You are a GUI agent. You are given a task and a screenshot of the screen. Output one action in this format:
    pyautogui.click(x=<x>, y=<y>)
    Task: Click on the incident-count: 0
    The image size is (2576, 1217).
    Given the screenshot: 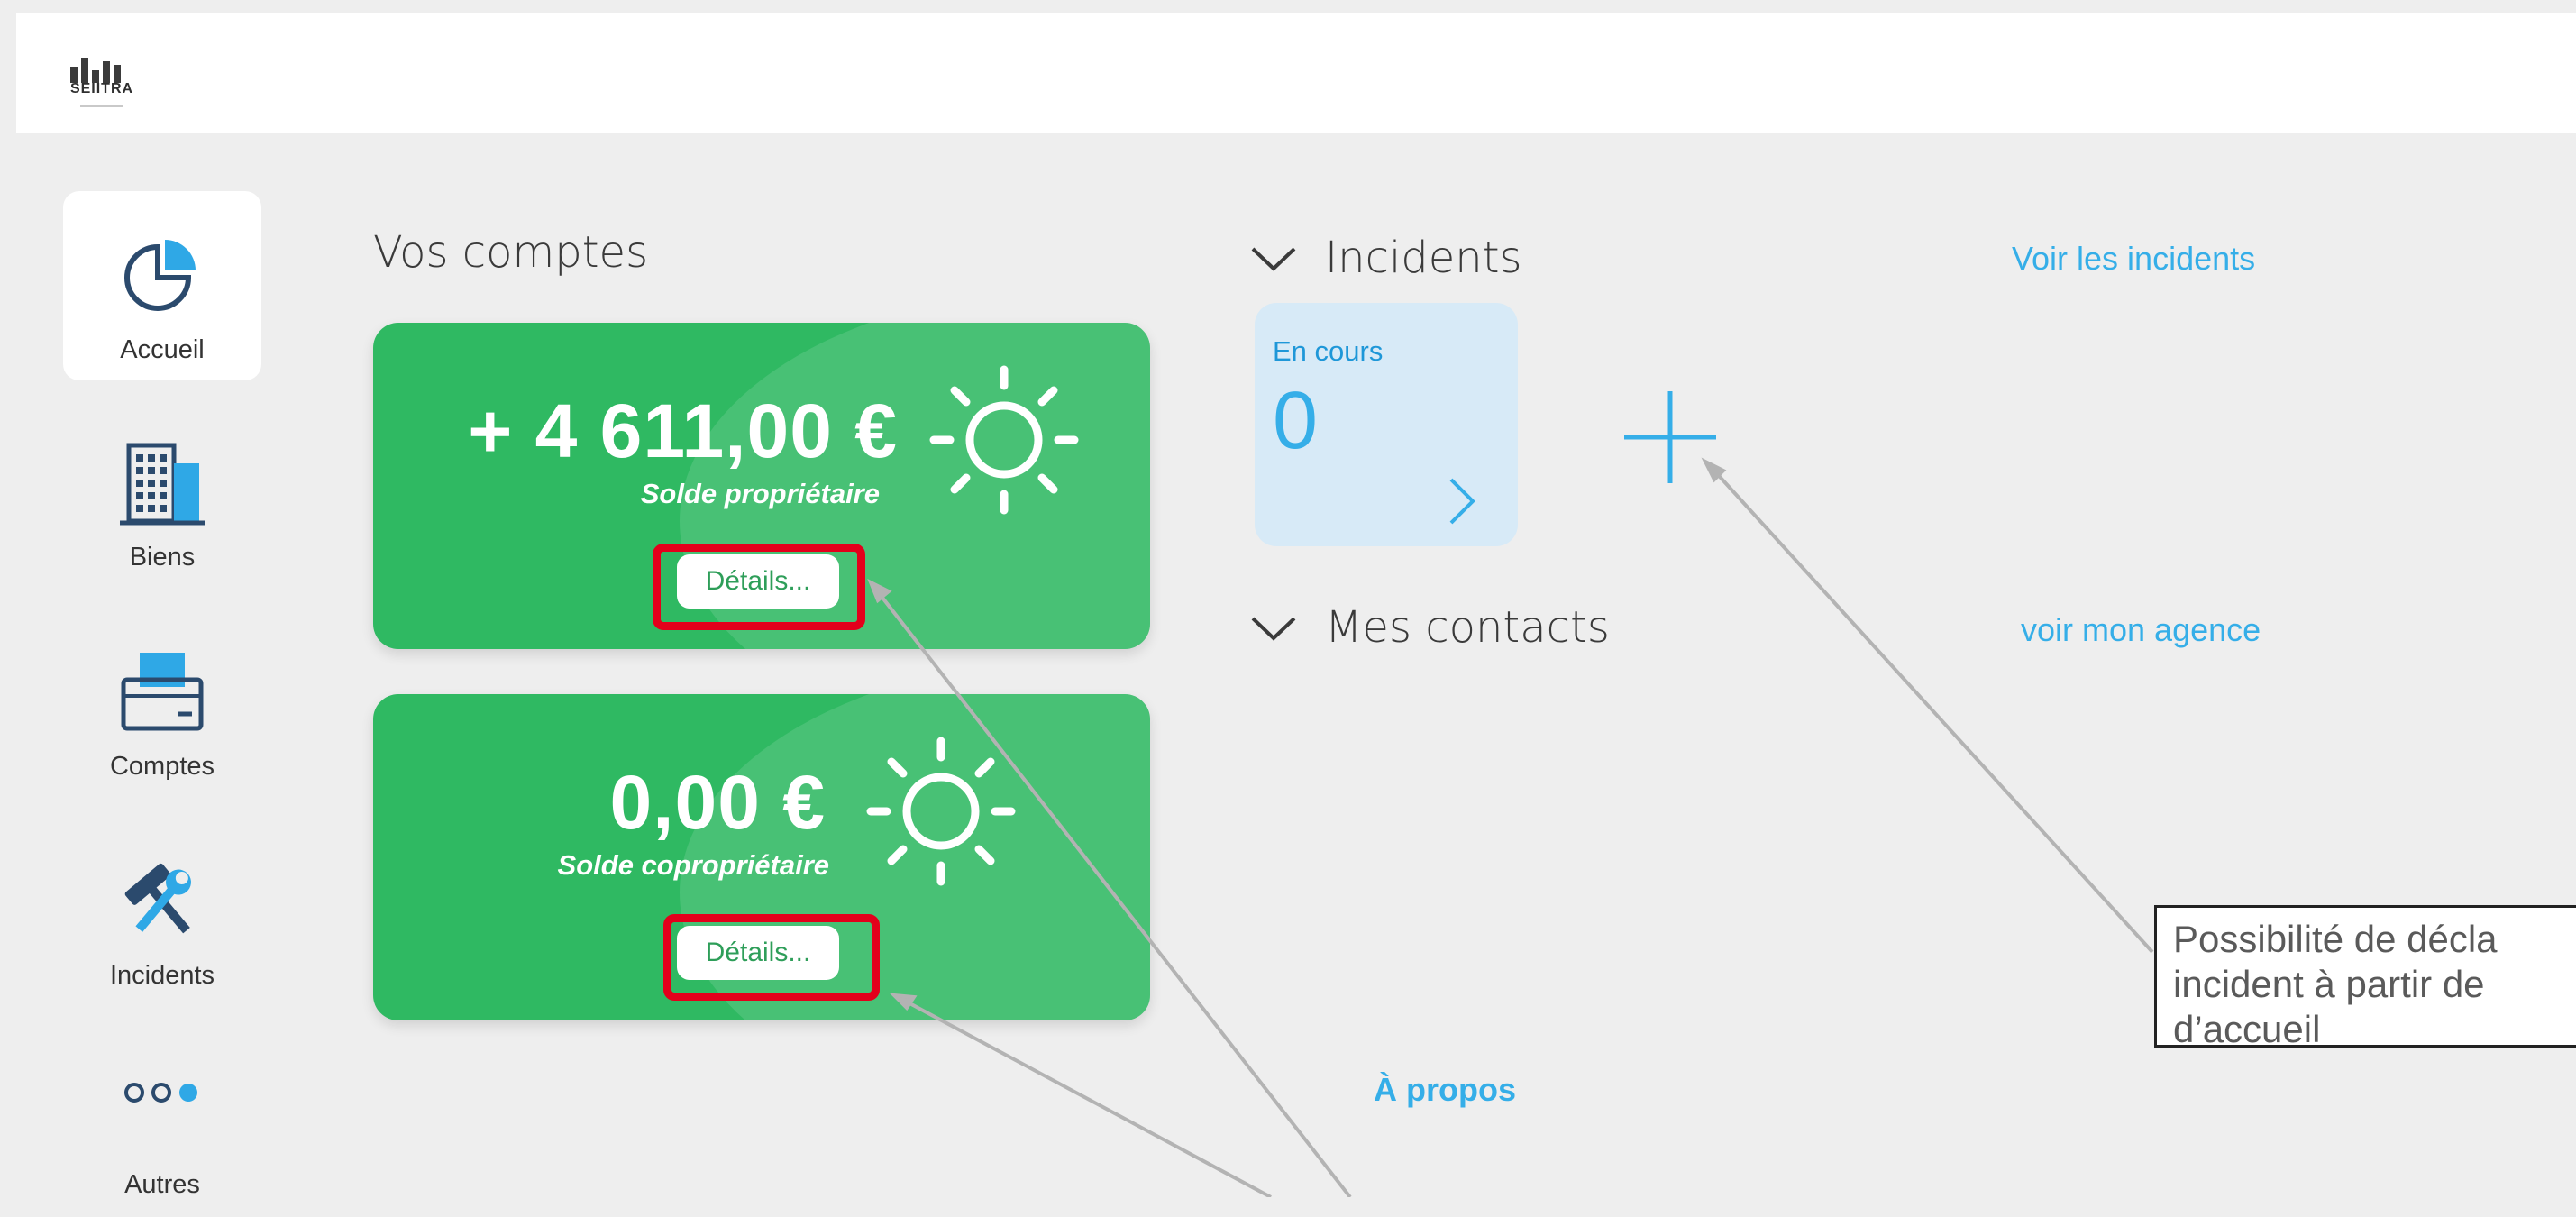 What is the action you would take?
    pyautogui.click(x=1296, y=421)
    